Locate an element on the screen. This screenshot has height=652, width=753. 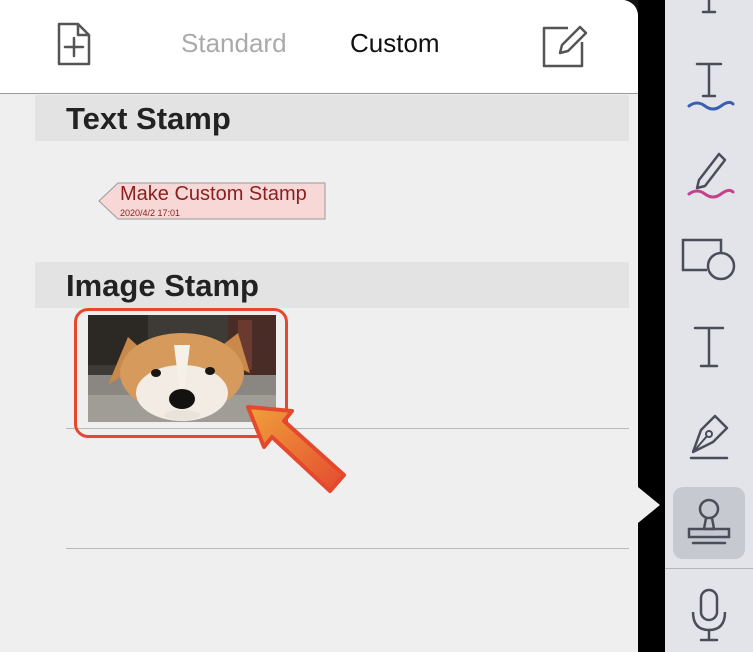
text-stamp-section-header: Text Stamp is located at coordinates (332, 118).